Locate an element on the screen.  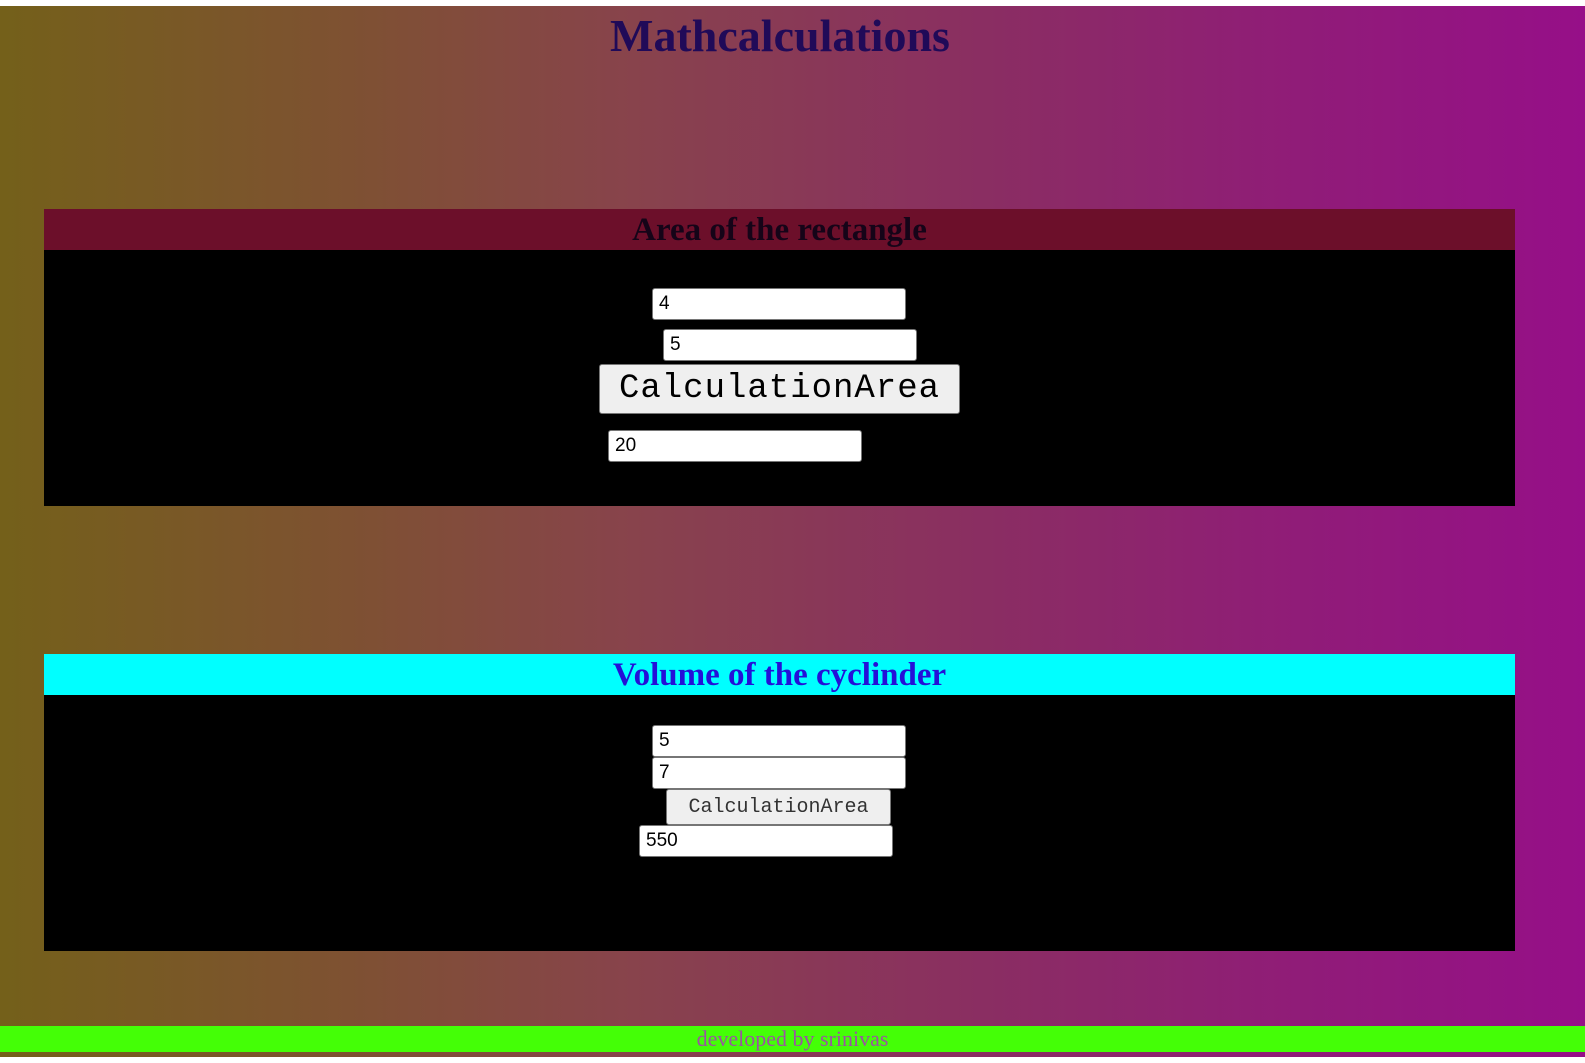
cylinder-height-input is located at coordinates (779, 773).